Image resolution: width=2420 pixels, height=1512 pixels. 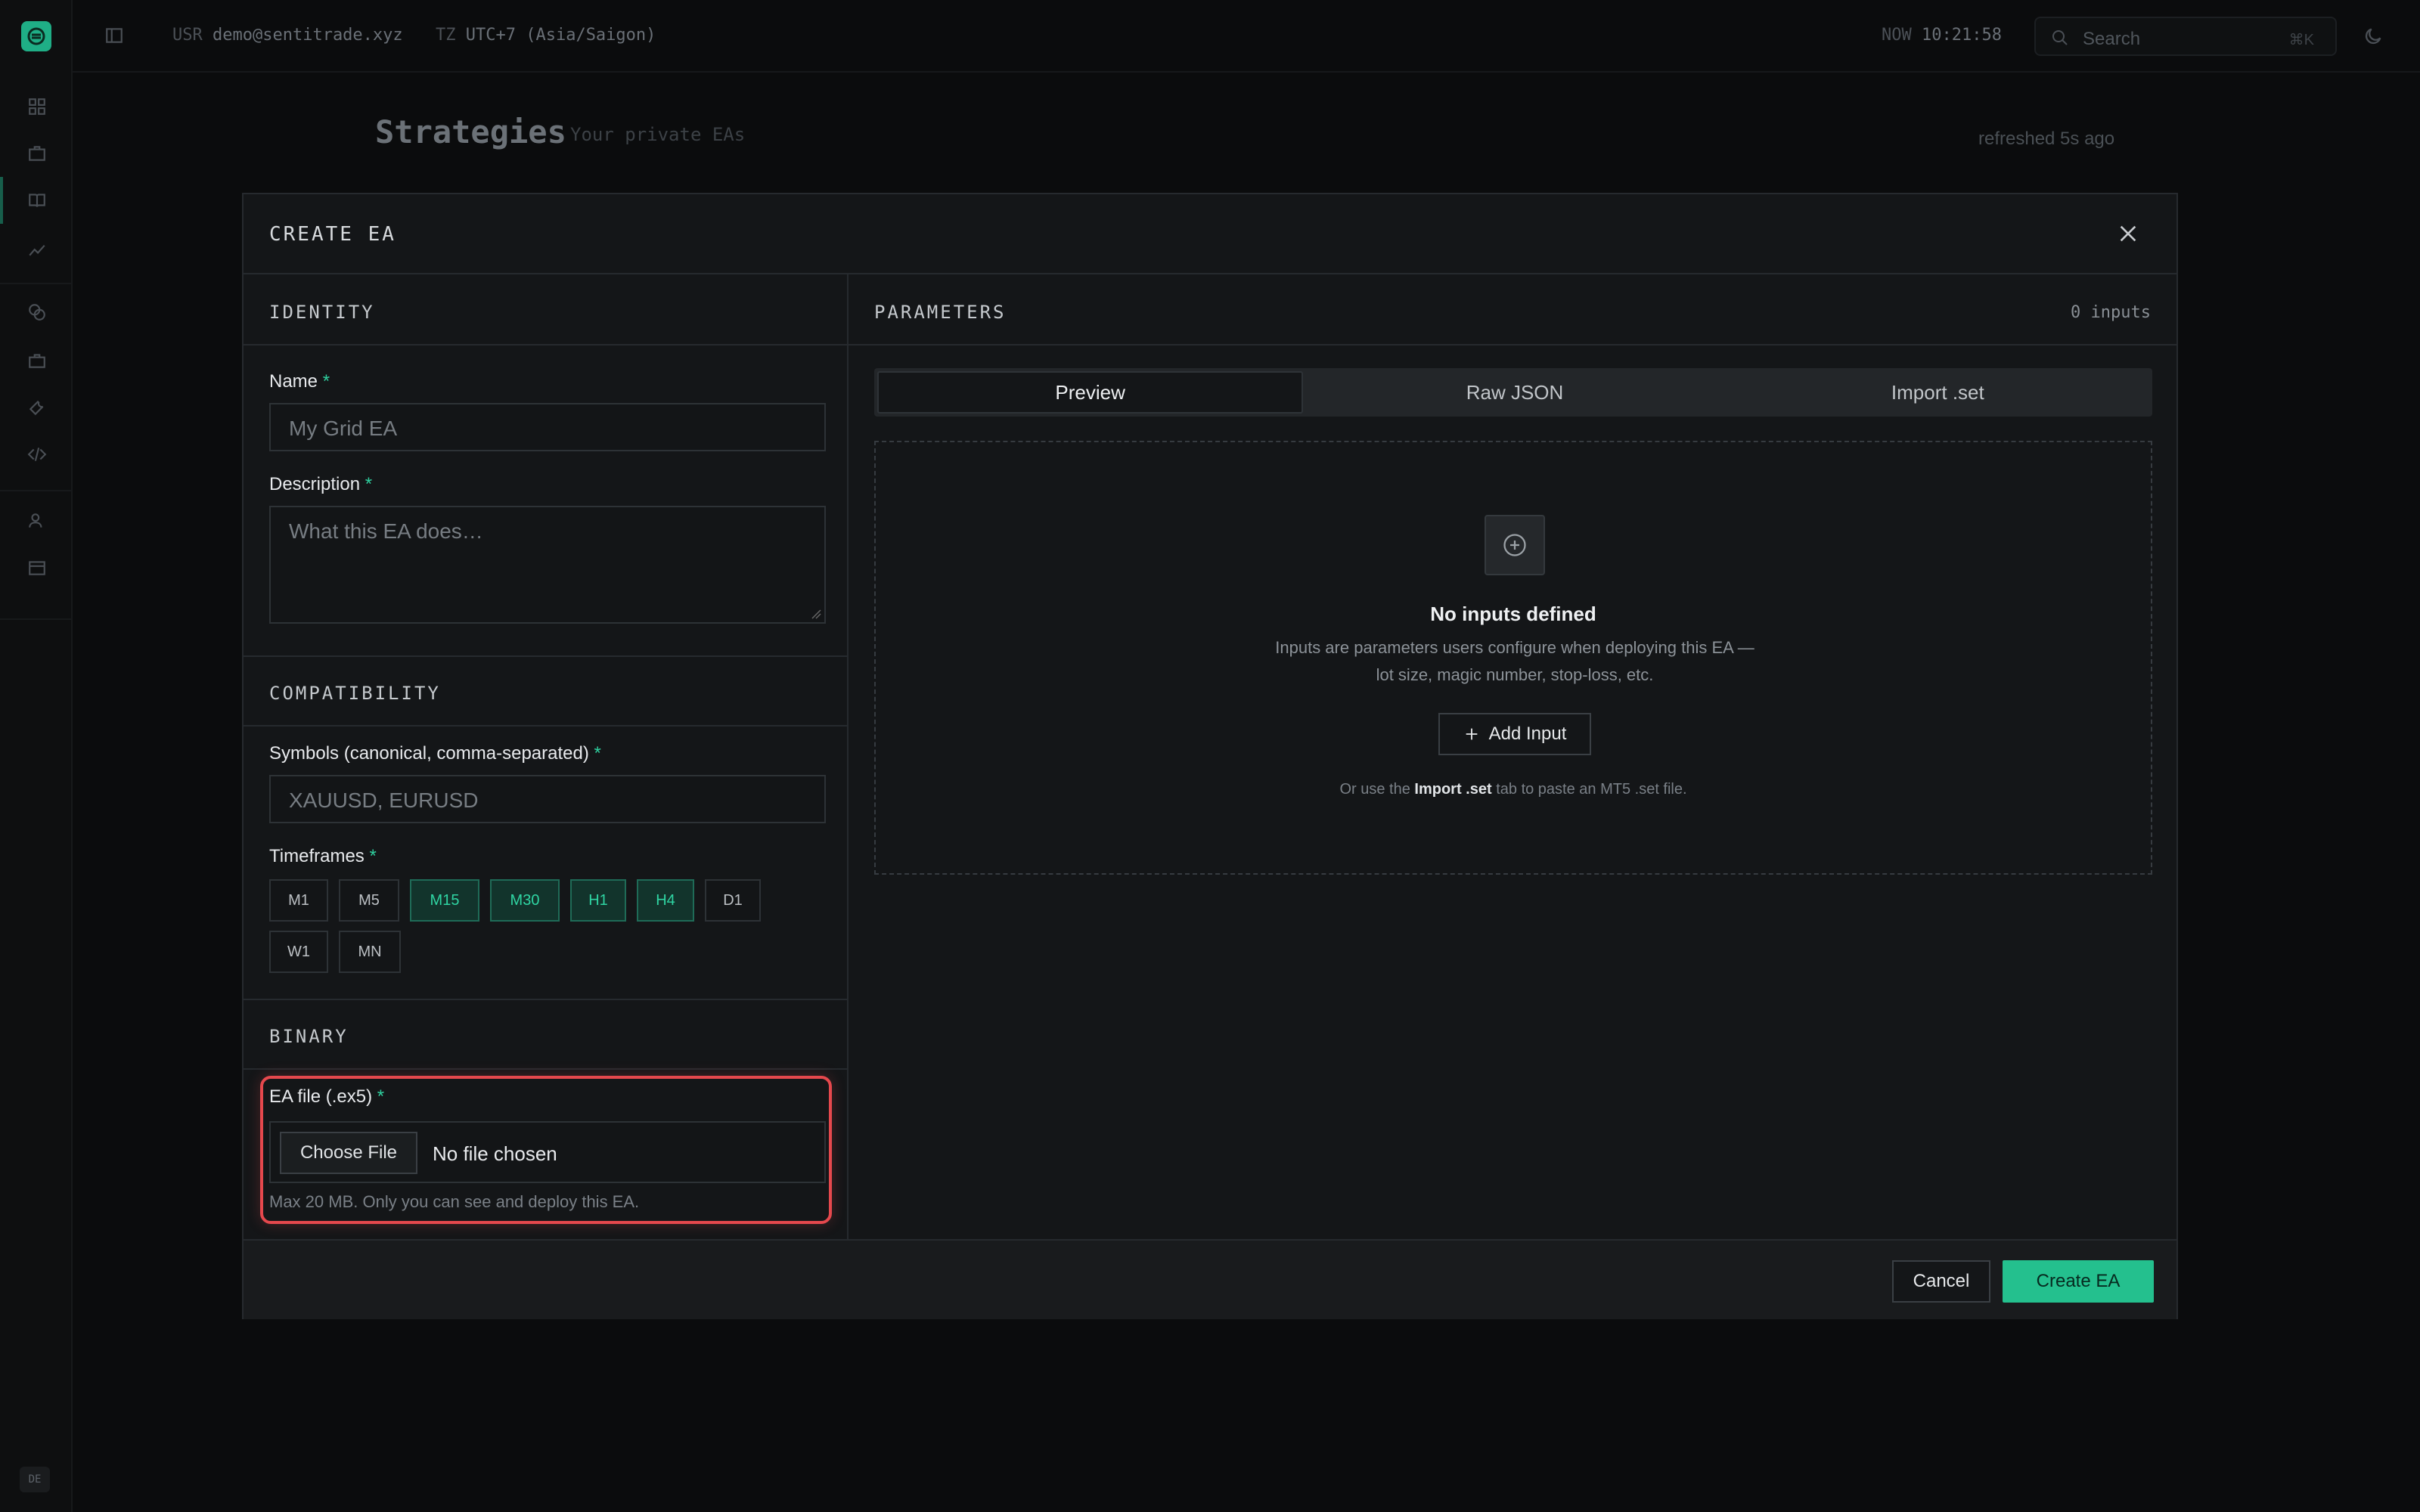 I want to click on cancel-button: Cancel, so click(x=1941, y=1281).